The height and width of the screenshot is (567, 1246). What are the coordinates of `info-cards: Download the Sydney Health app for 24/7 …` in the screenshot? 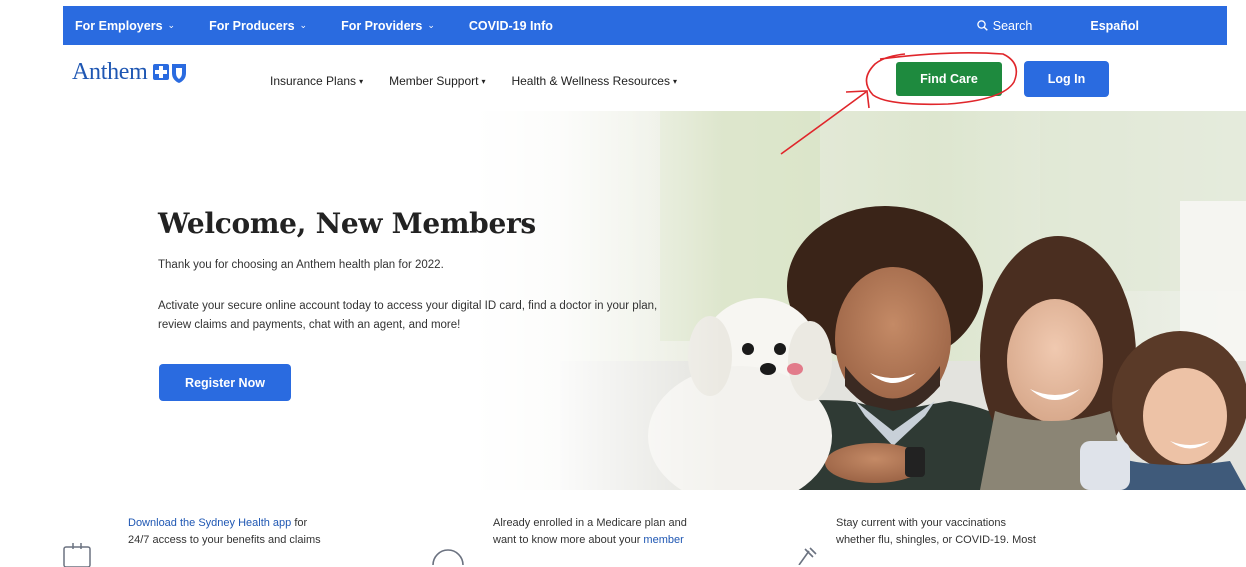 It's located at (623, 528).